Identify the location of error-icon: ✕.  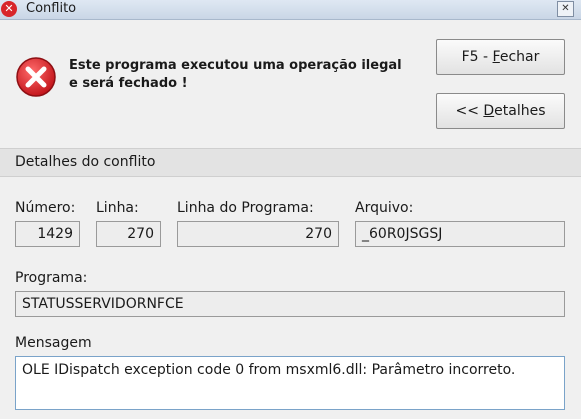
(9, 9).